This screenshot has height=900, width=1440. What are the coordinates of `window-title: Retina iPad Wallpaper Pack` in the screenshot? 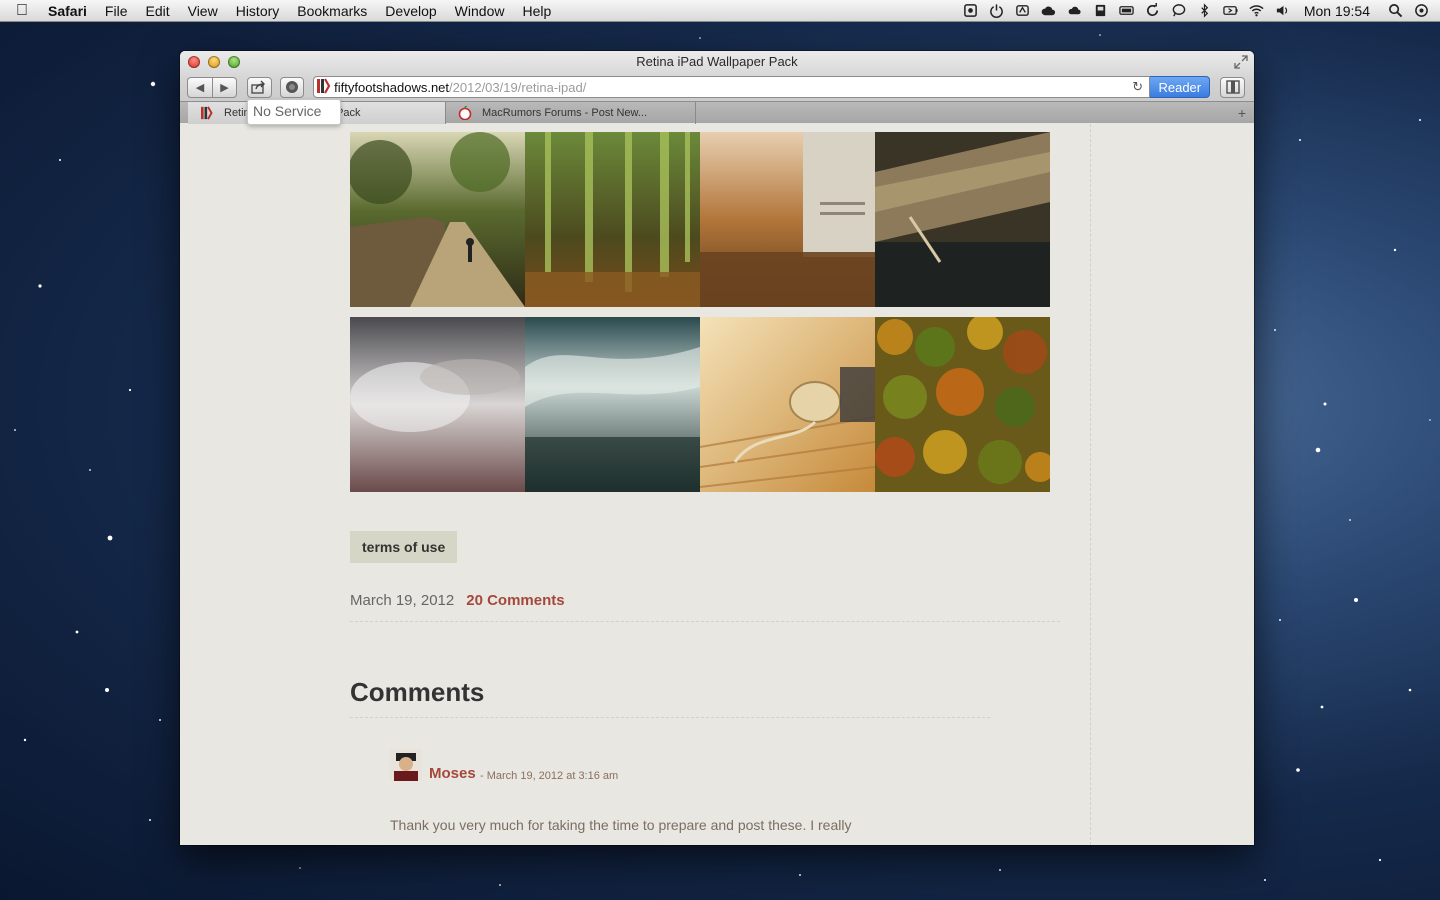 It's located at (717, 61).